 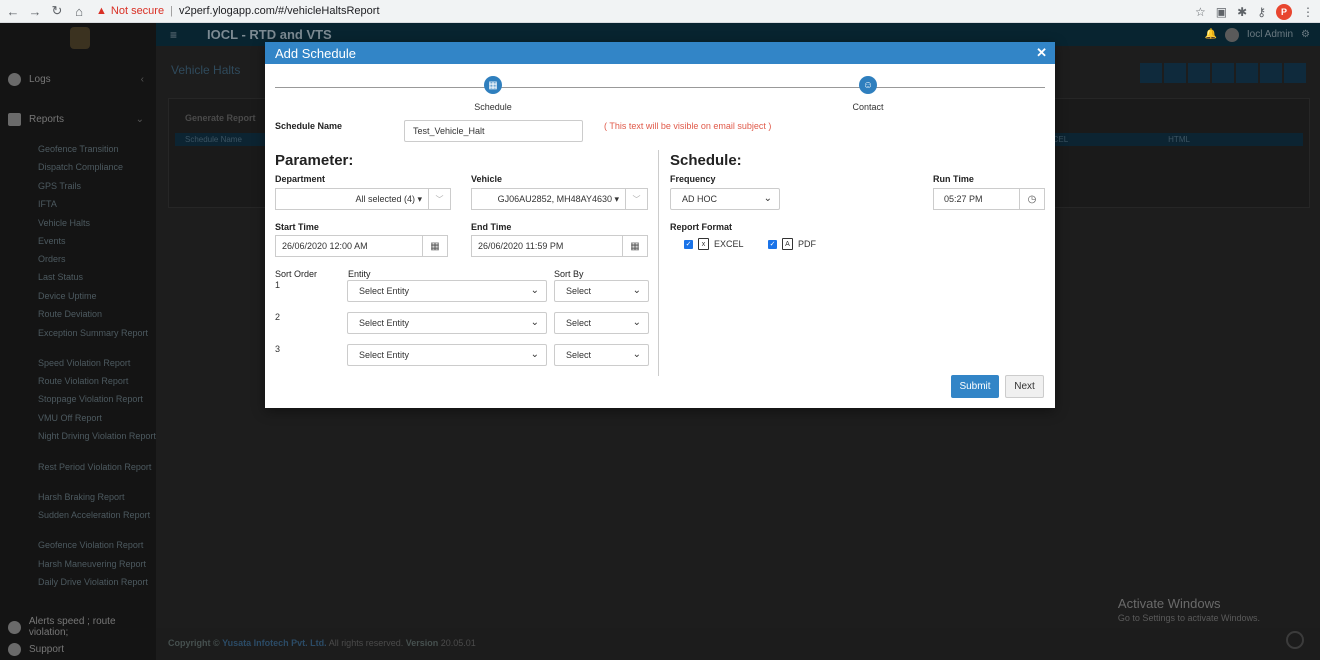 I want to click on sidebar-subitem: Night Driving Violation Report, so click(x=97, y=436).